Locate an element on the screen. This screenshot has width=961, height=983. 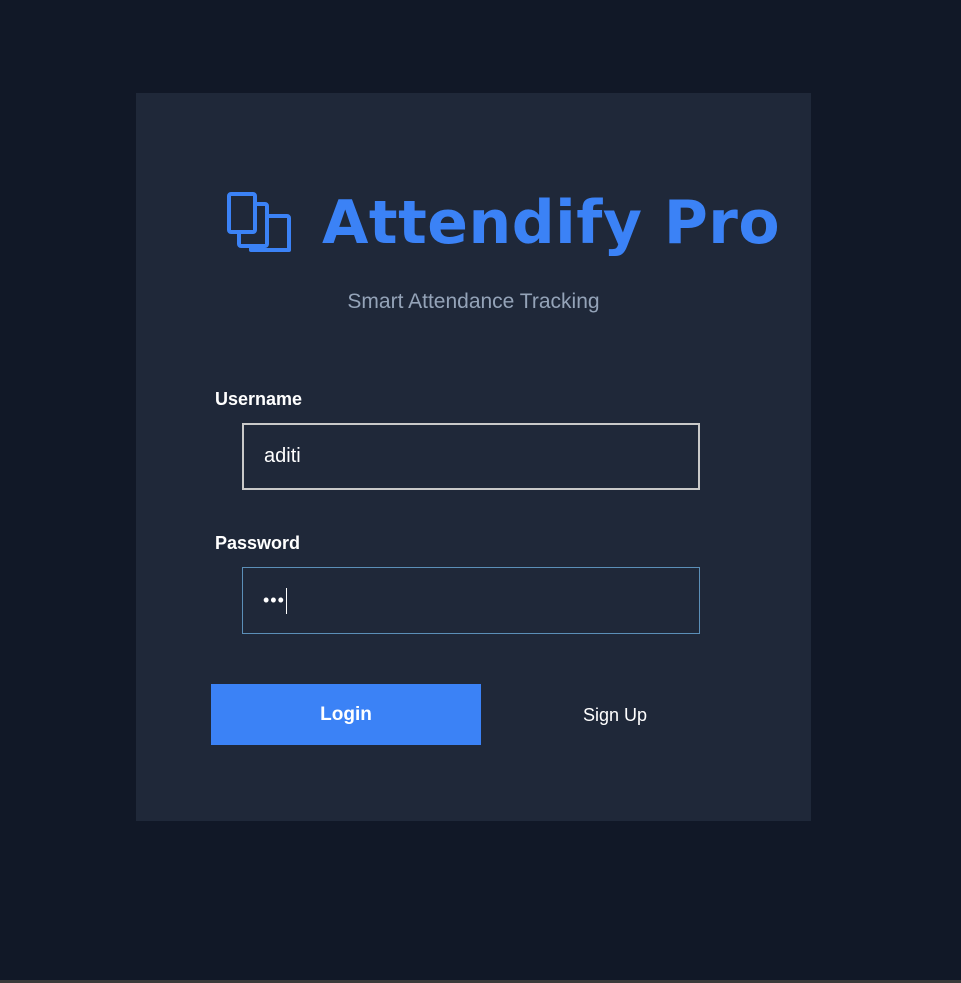
app-subtitle: Smart Attendance Tracking is located at coordinates (473, 301).